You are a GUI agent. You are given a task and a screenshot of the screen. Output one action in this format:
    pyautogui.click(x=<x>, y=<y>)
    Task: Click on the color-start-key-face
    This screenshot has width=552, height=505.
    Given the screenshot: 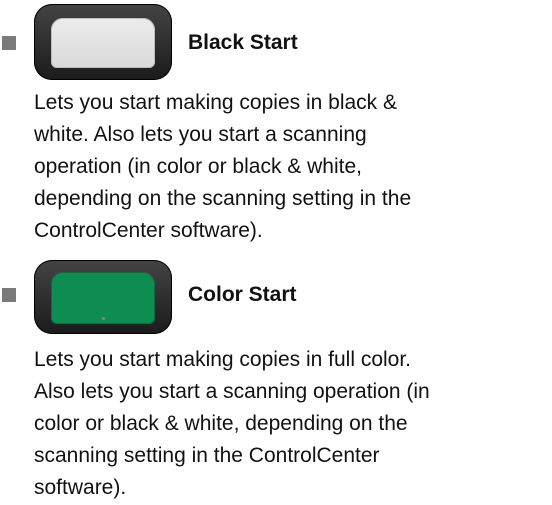 What is the action you would take?
    pyautogui.click(x=103, y=298)
    